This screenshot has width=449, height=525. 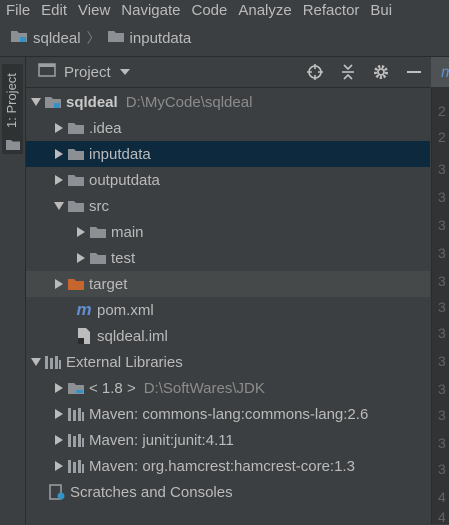 I want to click on collapse-all-icon, so click(x=348, y=74).